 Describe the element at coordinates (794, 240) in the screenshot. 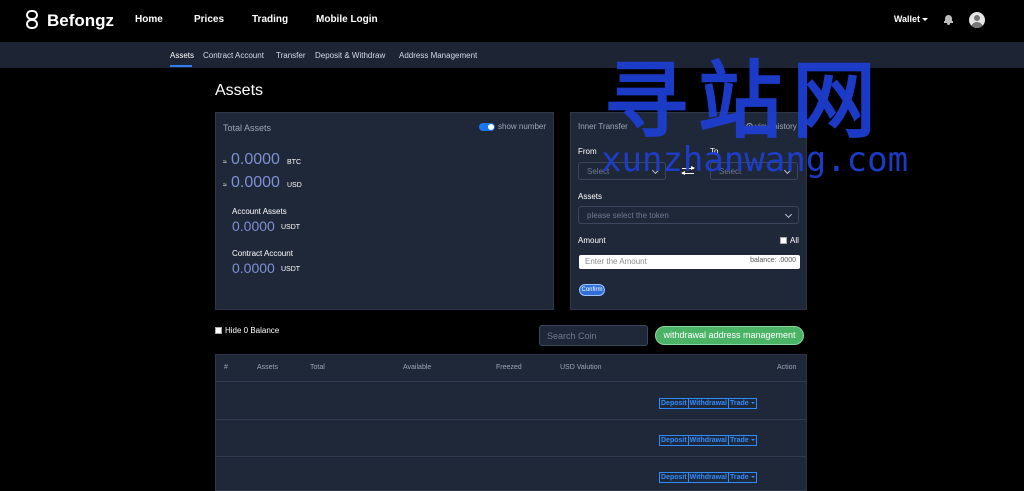

I see `all-label: All` at that location.